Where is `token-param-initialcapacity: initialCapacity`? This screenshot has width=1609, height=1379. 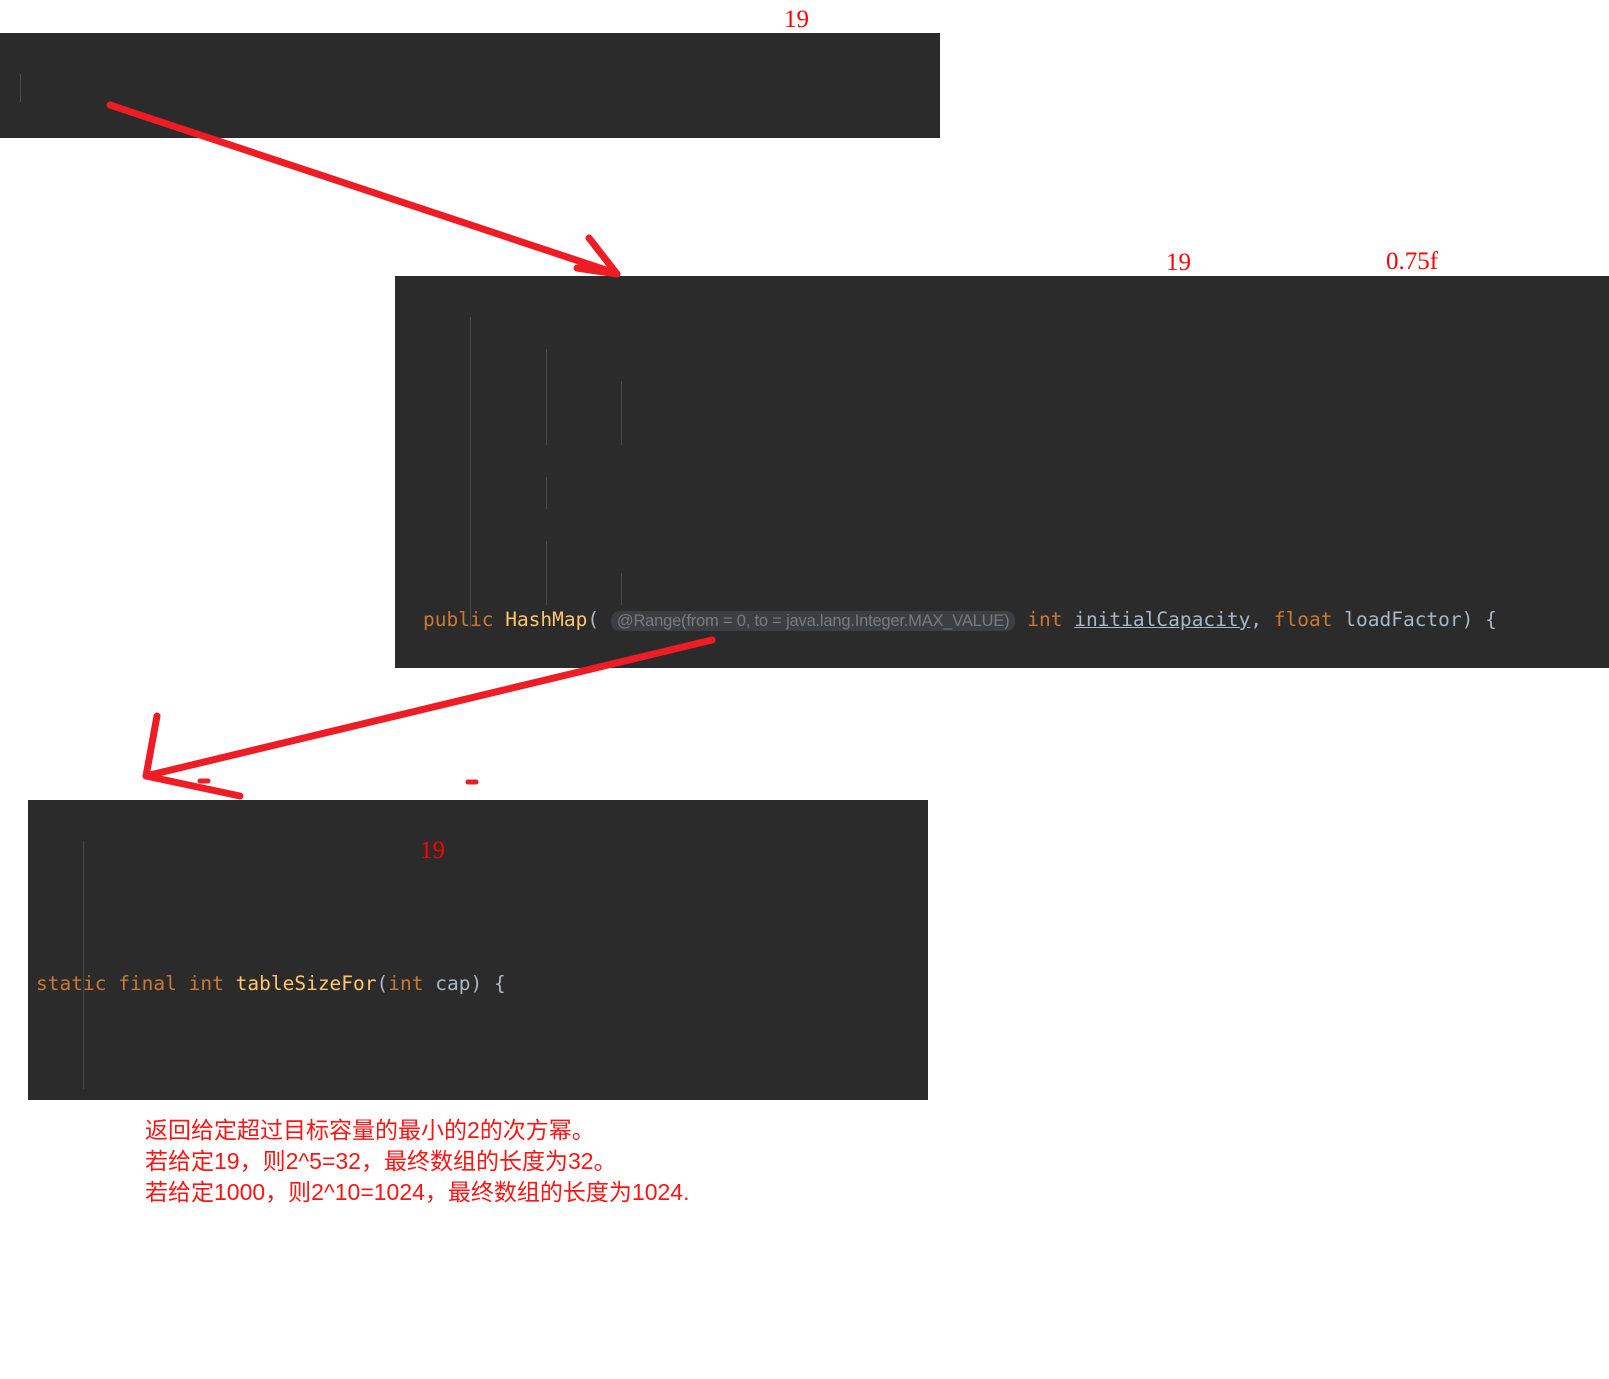
token-param-initialcapacity: initialCapacity is located at coordinates (1162, 619).